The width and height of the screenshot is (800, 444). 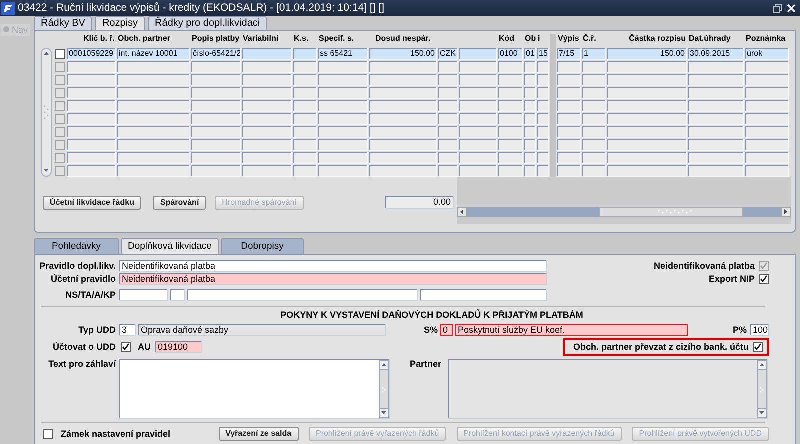 What do you see at coordinates (446, 330) in the screenshot?
I see `text-field: 0` at bounding box center [446, 330].